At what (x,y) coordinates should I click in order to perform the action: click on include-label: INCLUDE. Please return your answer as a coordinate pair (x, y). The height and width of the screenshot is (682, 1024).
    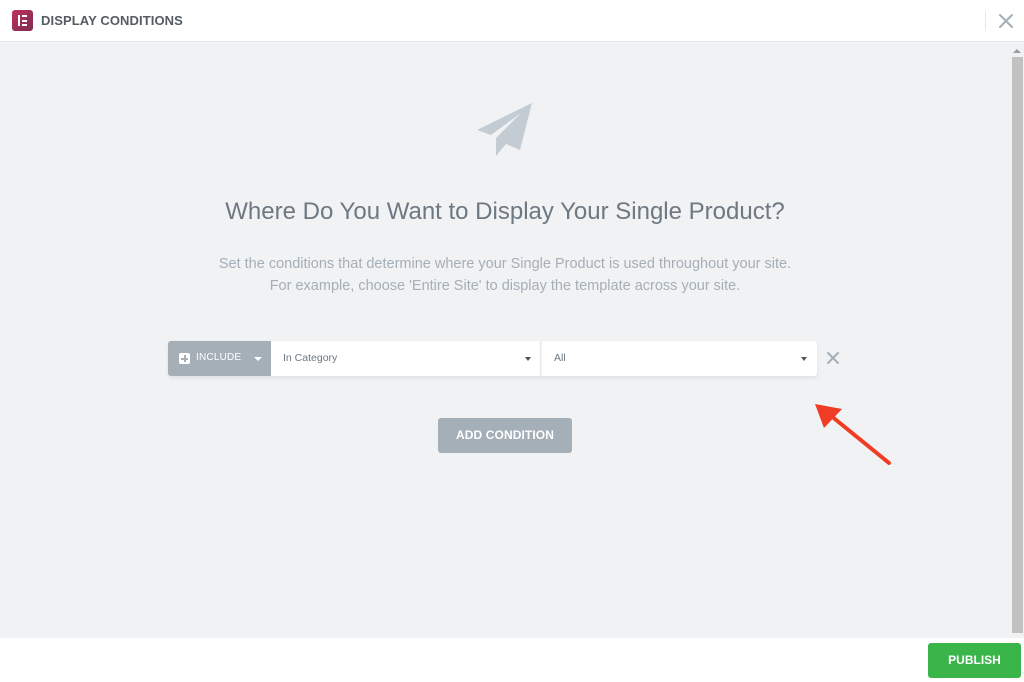
    Looking at the image, I should click on (219, 357).